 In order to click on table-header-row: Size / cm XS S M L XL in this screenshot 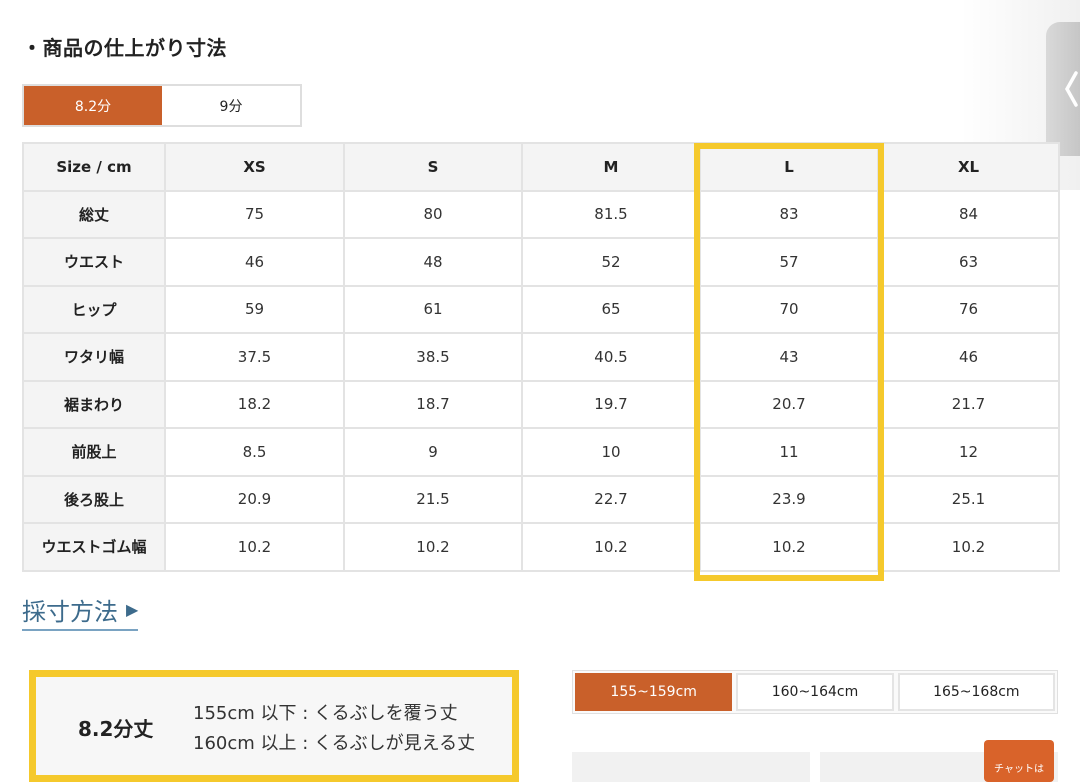, I will do `click(541, 167)`.